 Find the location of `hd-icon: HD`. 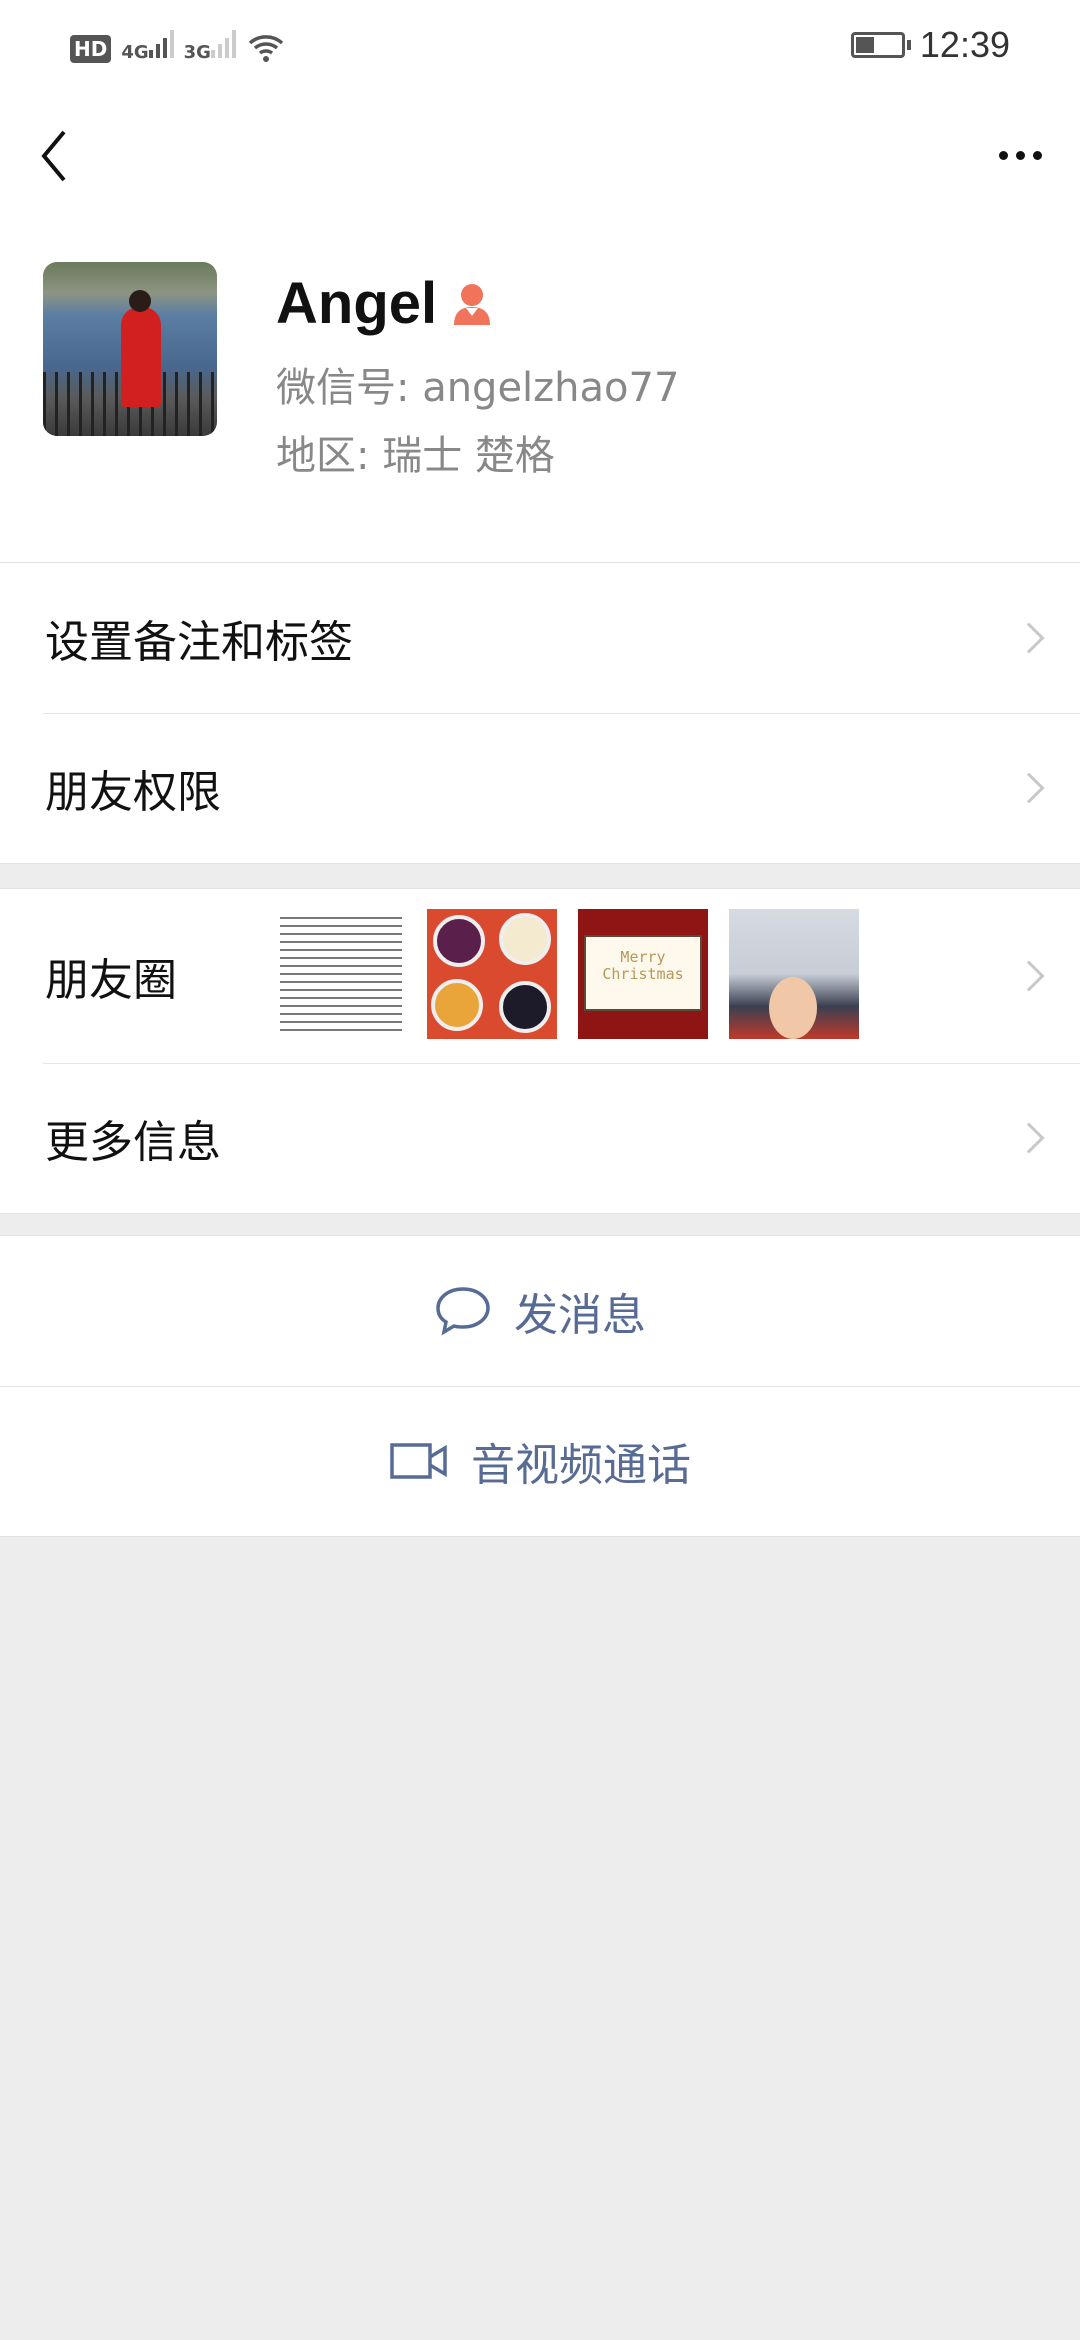

hd-icon: HD is located at coordinates (91, 49).